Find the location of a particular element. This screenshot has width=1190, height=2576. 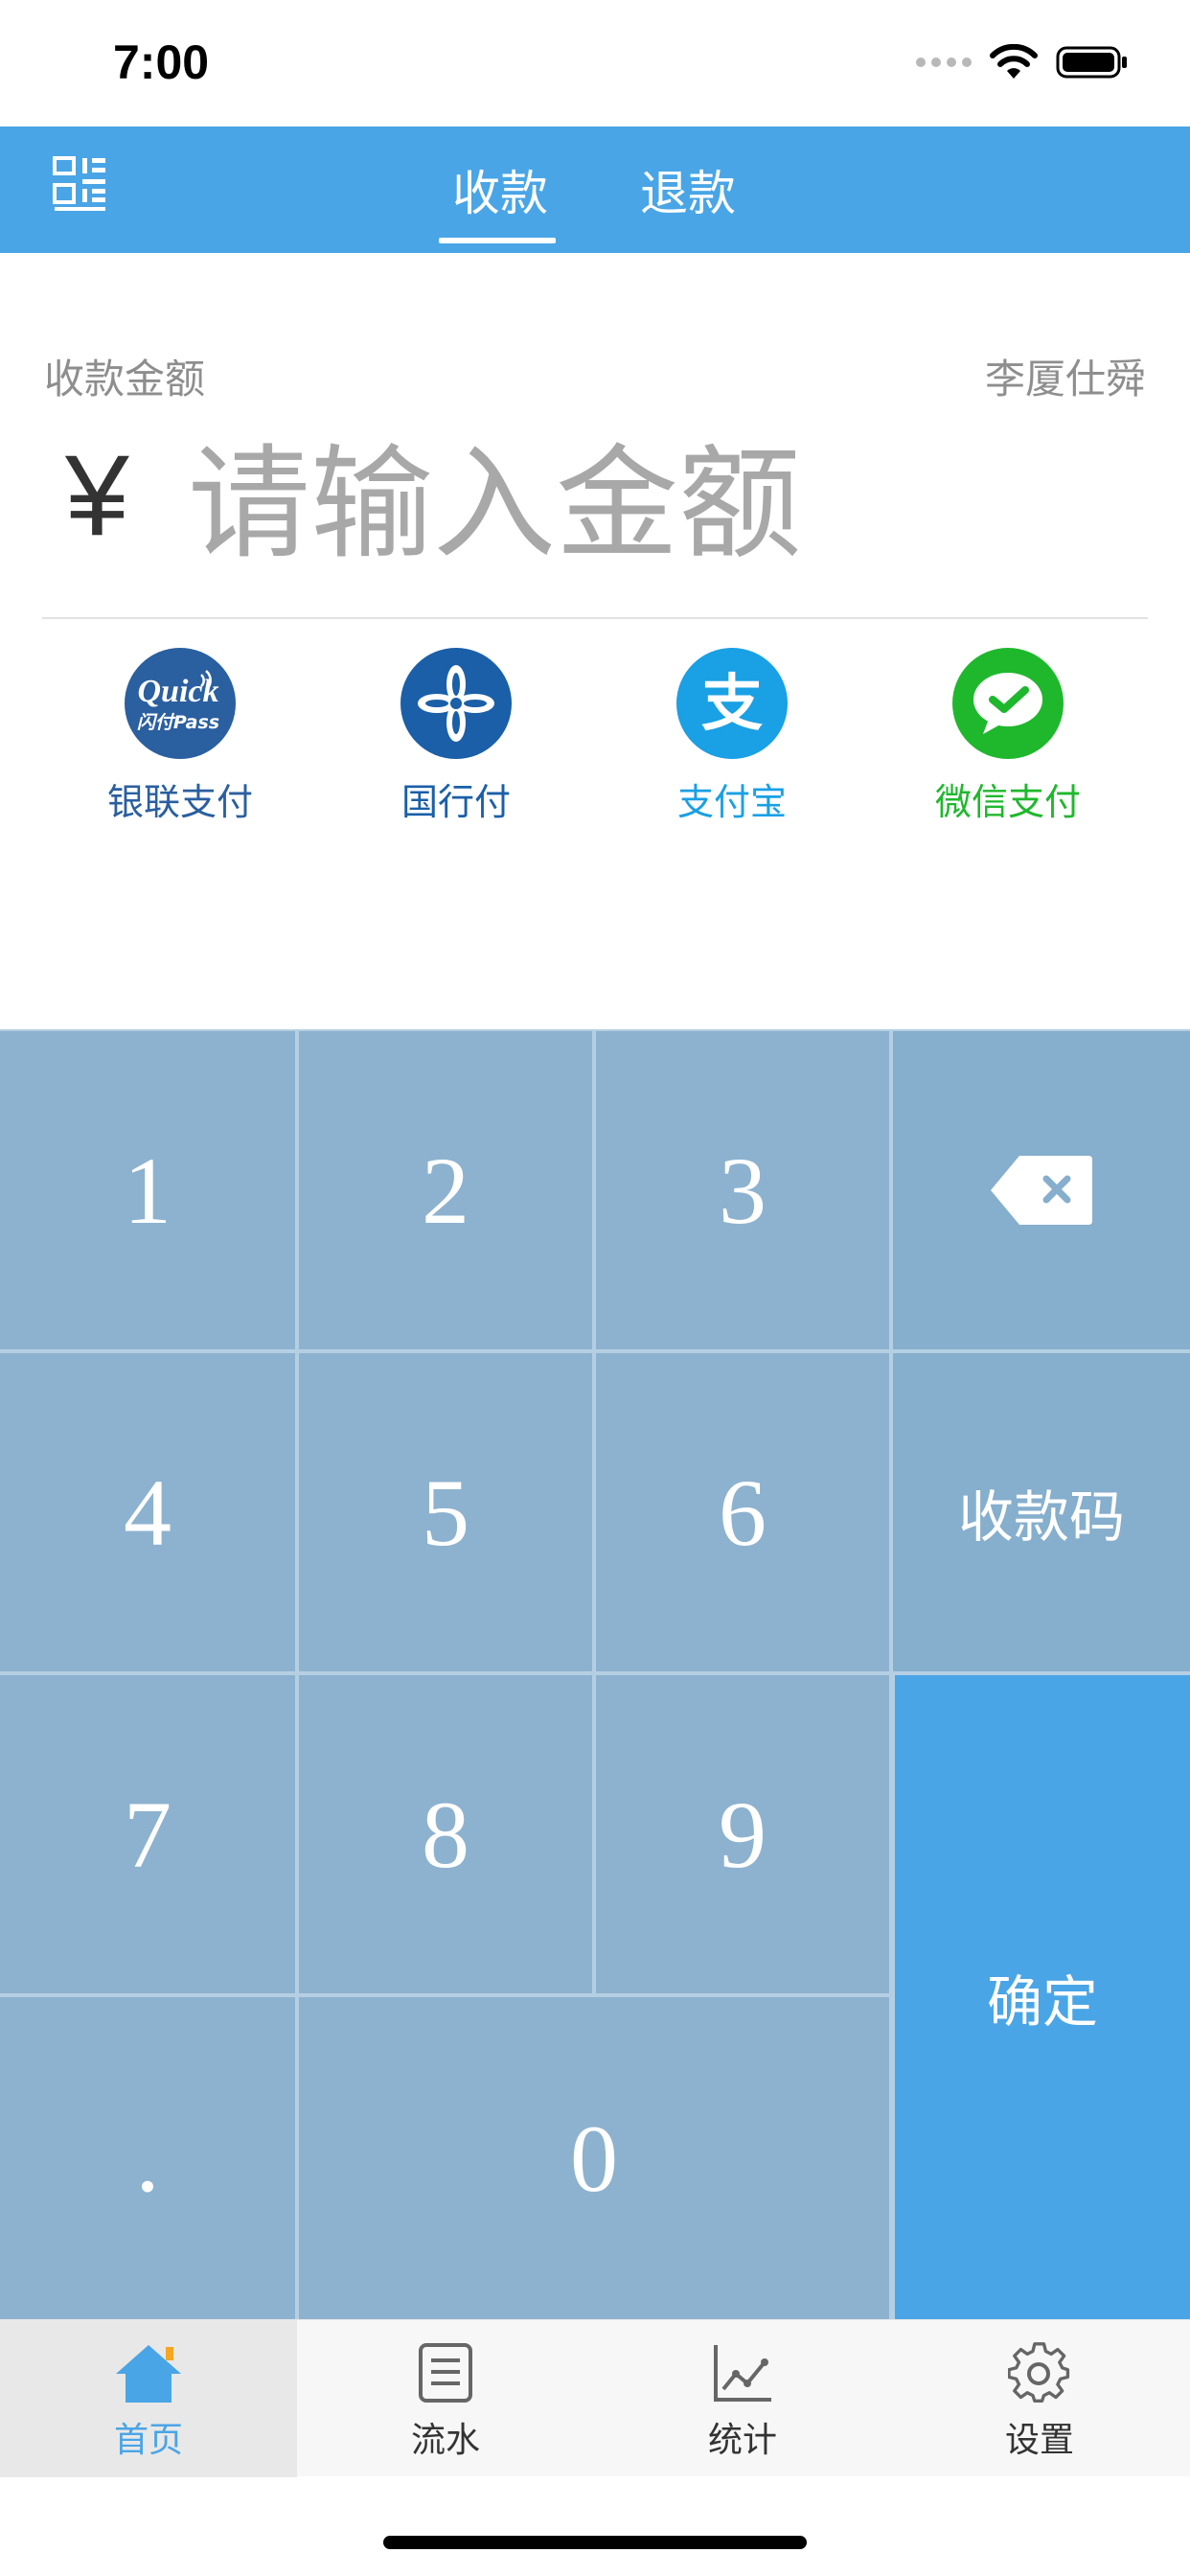

tab-bar: 首页 流水 统计 设置 is located at coordinates (595, 2398).